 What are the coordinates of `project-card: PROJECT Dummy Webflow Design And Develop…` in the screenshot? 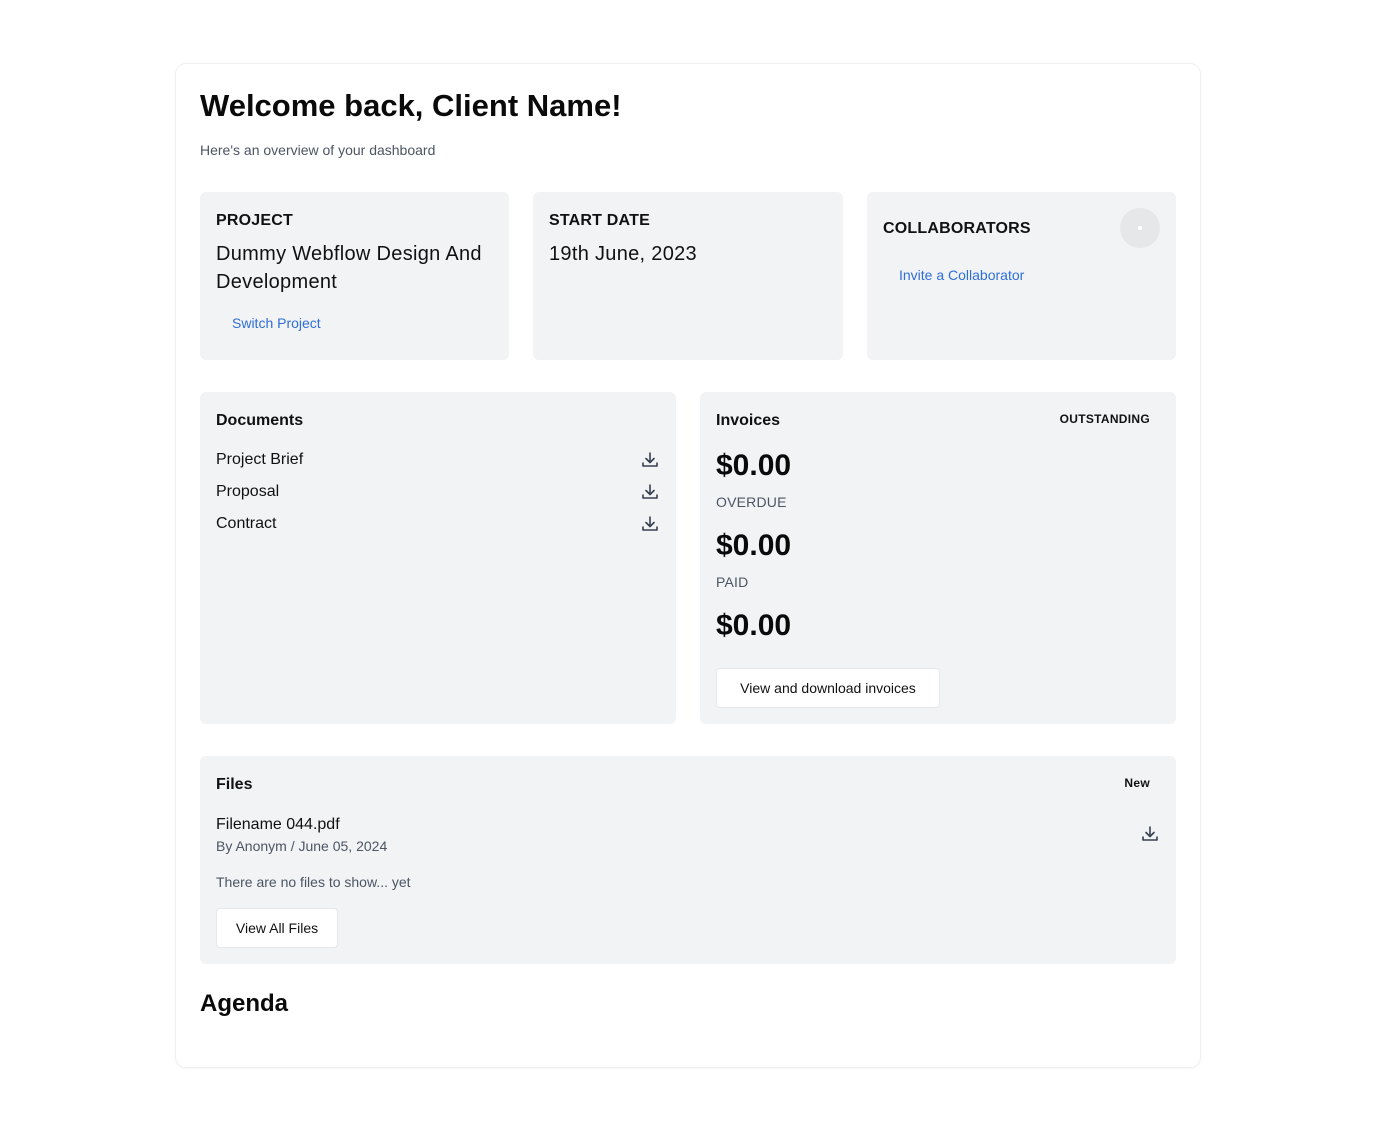 It's located at (354, 276).